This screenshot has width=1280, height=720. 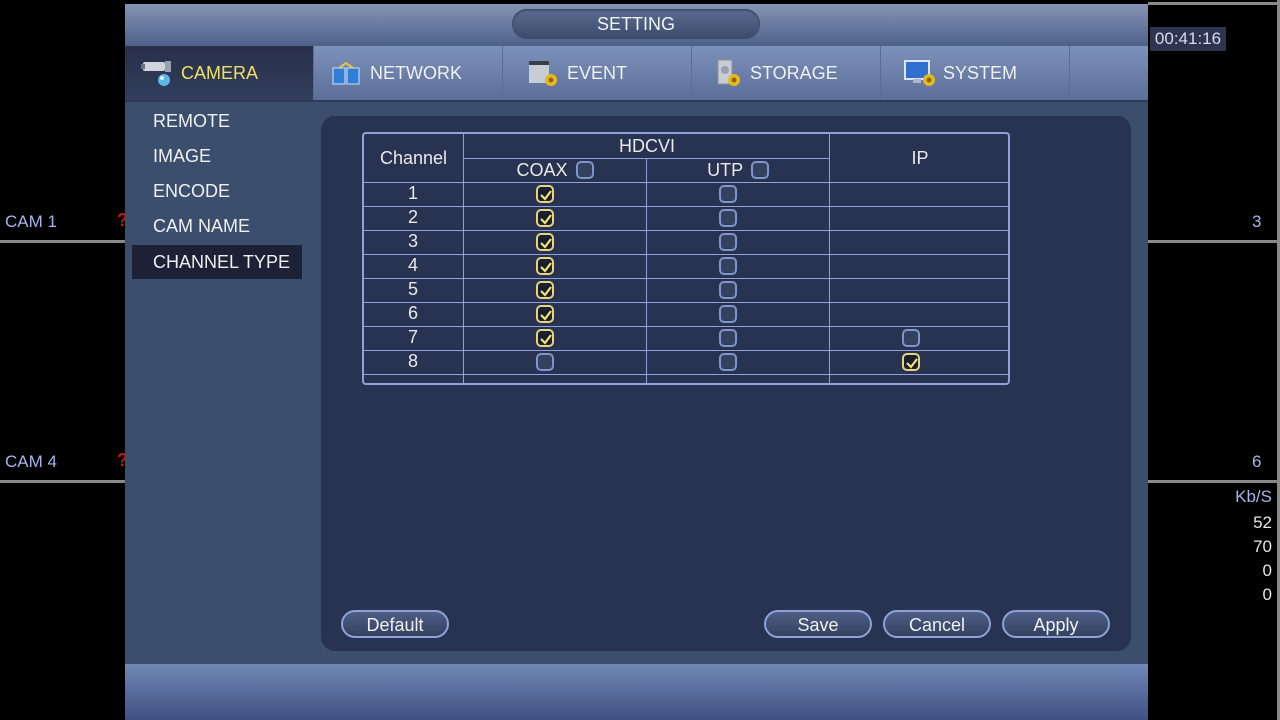 I want to click on storage-icon, so click(x=730, y=73).